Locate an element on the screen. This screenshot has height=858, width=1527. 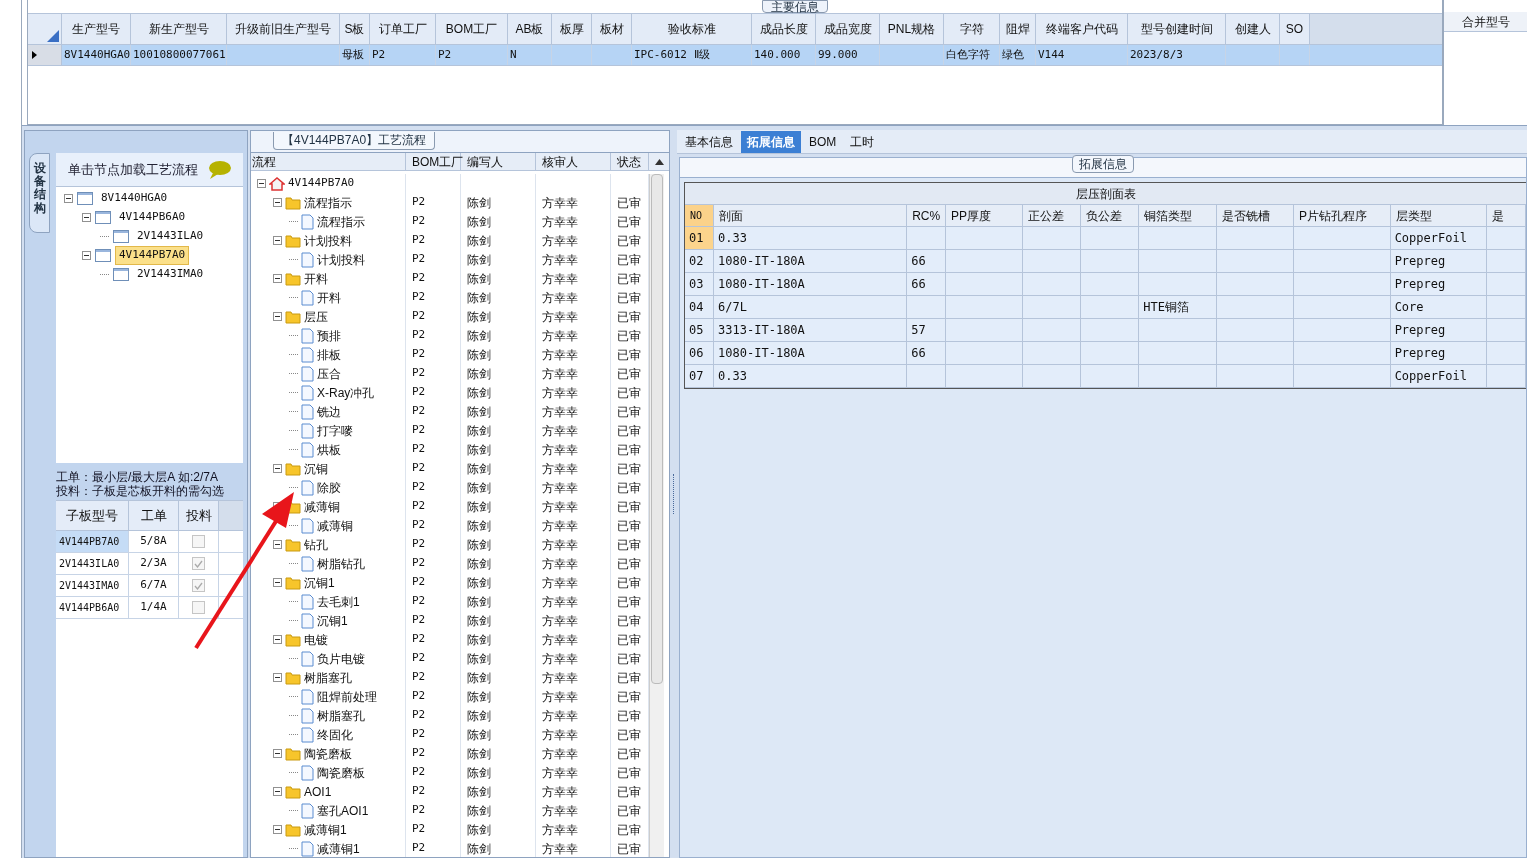
column-header: PNL规格 is located at coordinates (912, 29).